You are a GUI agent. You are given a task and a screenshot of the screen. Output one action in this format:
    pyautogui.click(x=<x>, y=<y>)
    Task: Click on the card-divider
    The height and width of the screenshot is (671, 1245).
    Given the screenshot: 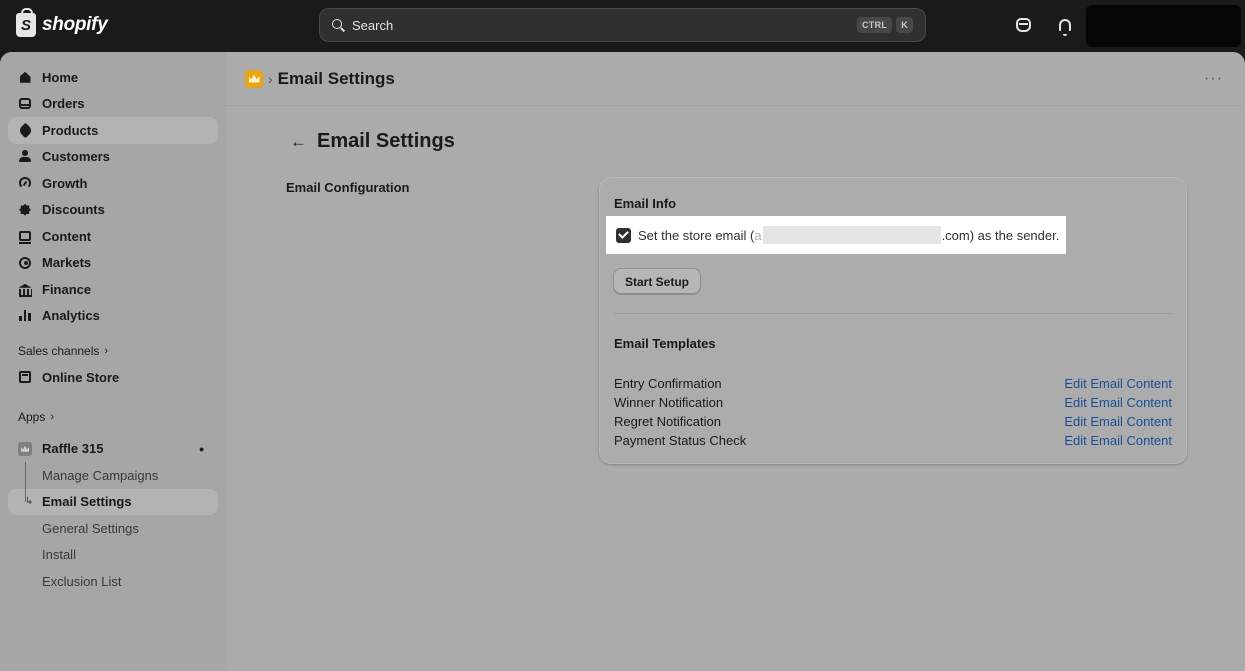 What is the action you would take?
    pyautogui.click(x=893, y=313)
    